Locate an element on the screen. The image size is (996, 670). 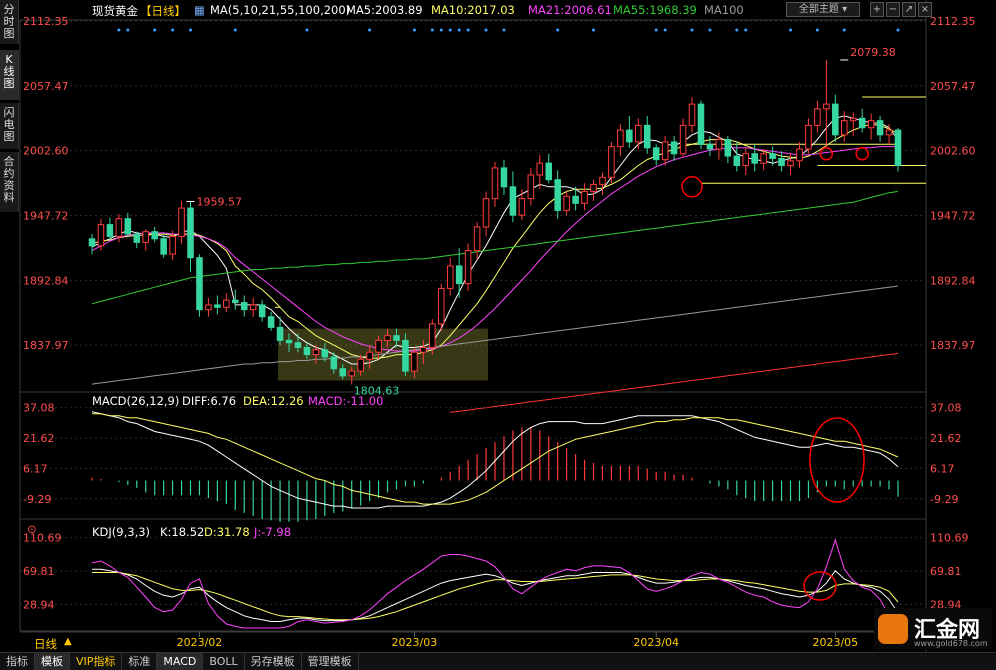
logo-mark-icon is located at coordinates (893, 629).